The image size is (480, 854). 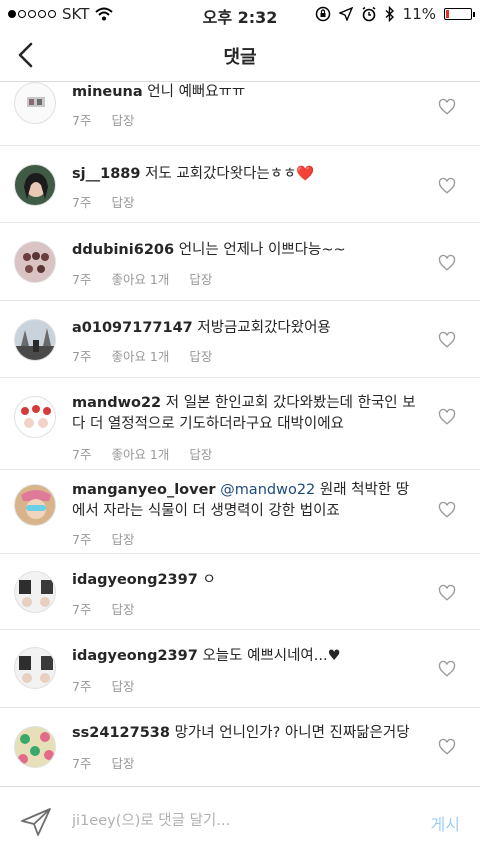 I want to click on comment-item: idagyeong2397 ㅇ 7주 답장, so click(x=240, y=592).